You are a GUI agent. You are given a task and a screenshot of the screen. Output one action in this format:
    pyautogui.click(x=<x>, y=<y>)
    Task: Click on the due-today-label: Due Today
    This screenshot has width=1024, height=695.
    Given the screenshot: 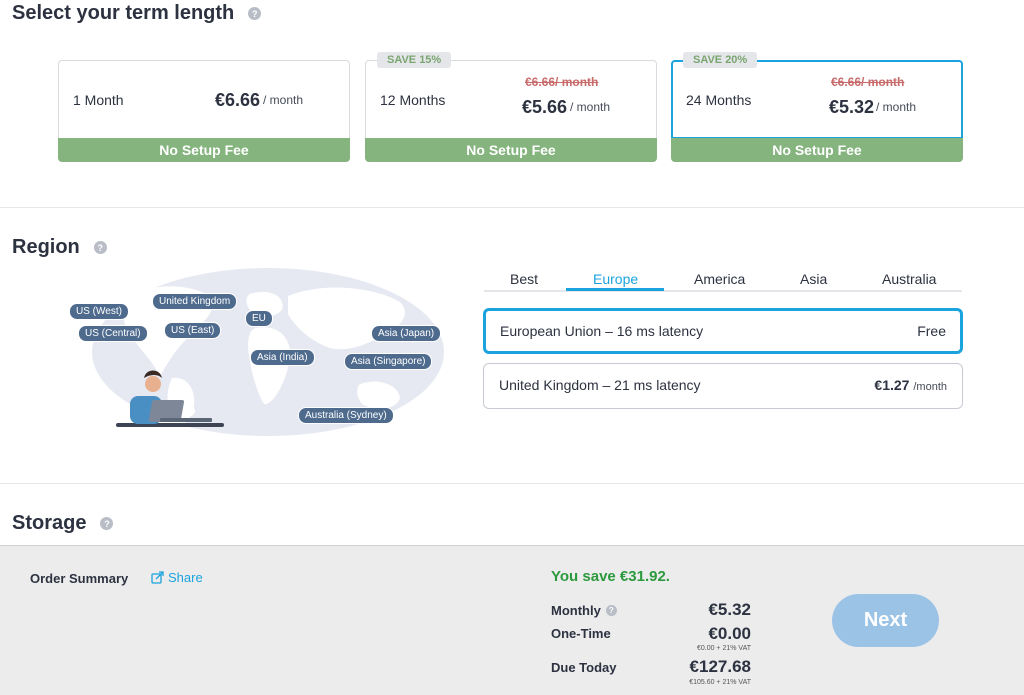 What is the action you would take?
    pyautogui.click(x=584, y=667)
    